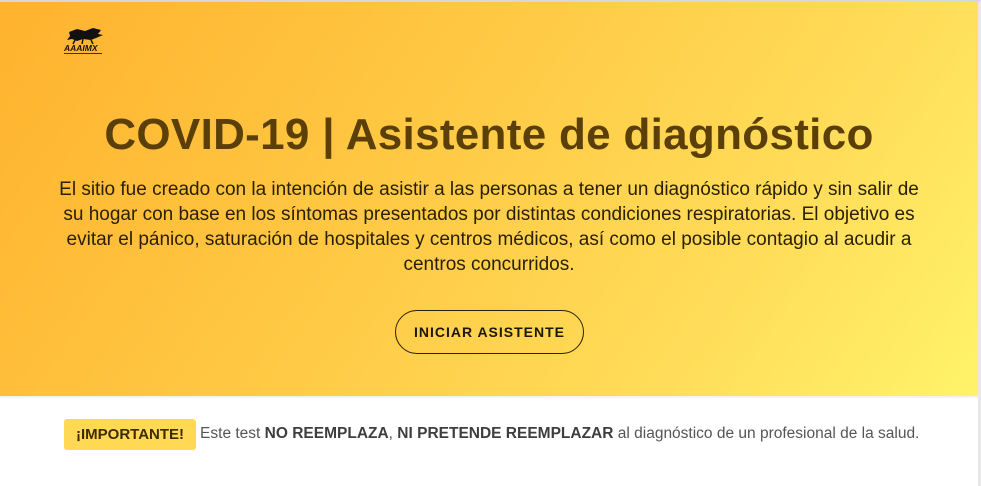 The image size is (981, 486). What do you see at coordinates (230, 433) in the screenshot?
I see `disclaimer-text-1: Este test` at bounding box center [230, 433].